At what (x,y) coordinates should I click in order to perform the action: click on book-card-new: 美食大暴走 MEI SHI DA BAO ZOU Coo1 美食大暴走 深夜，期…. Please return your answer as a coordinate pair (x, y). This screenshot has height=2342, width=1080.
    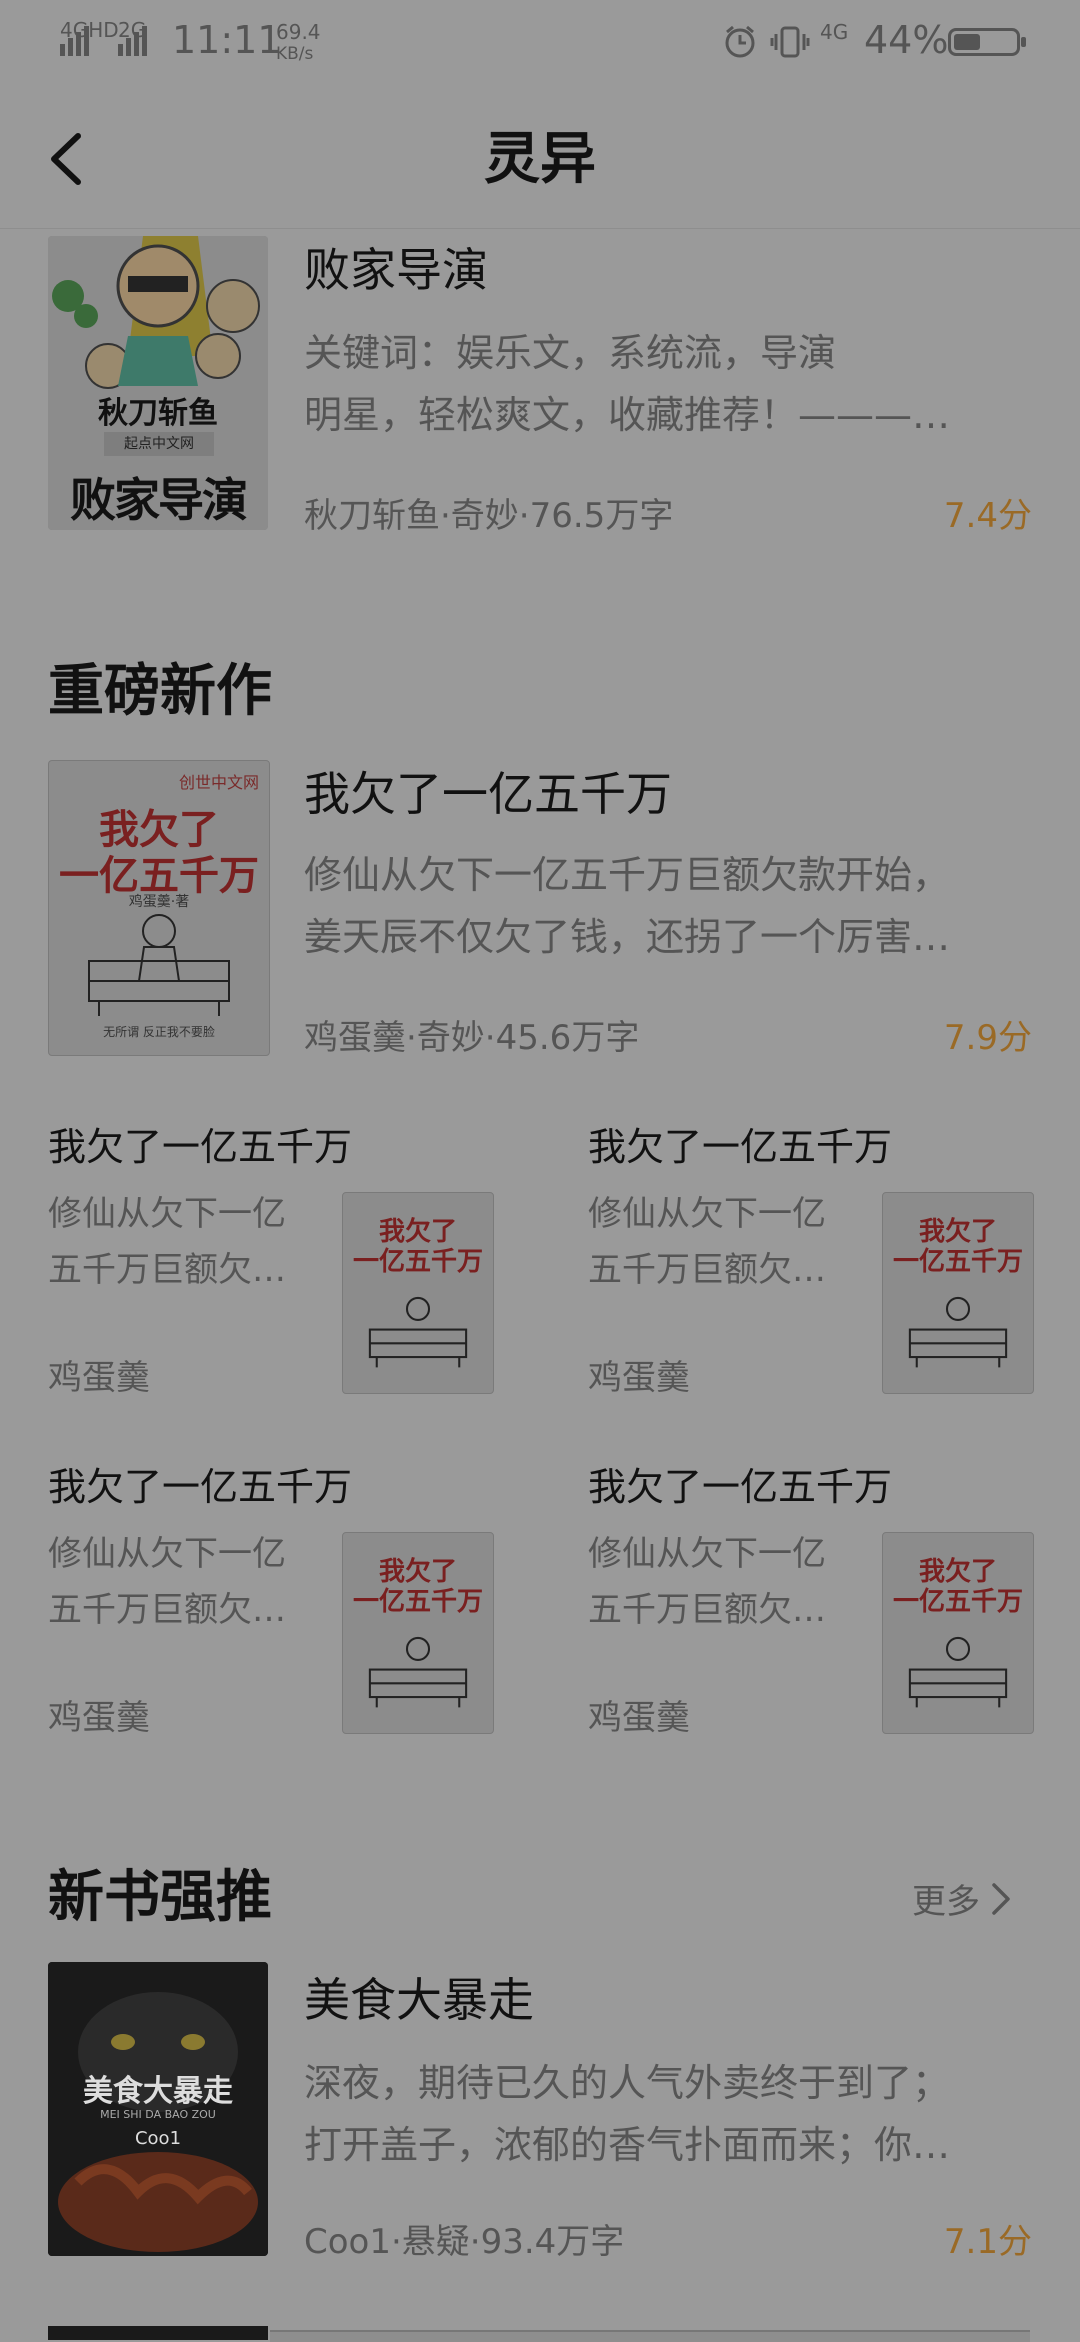
    Looking at the image, I should click on (540, 2111).